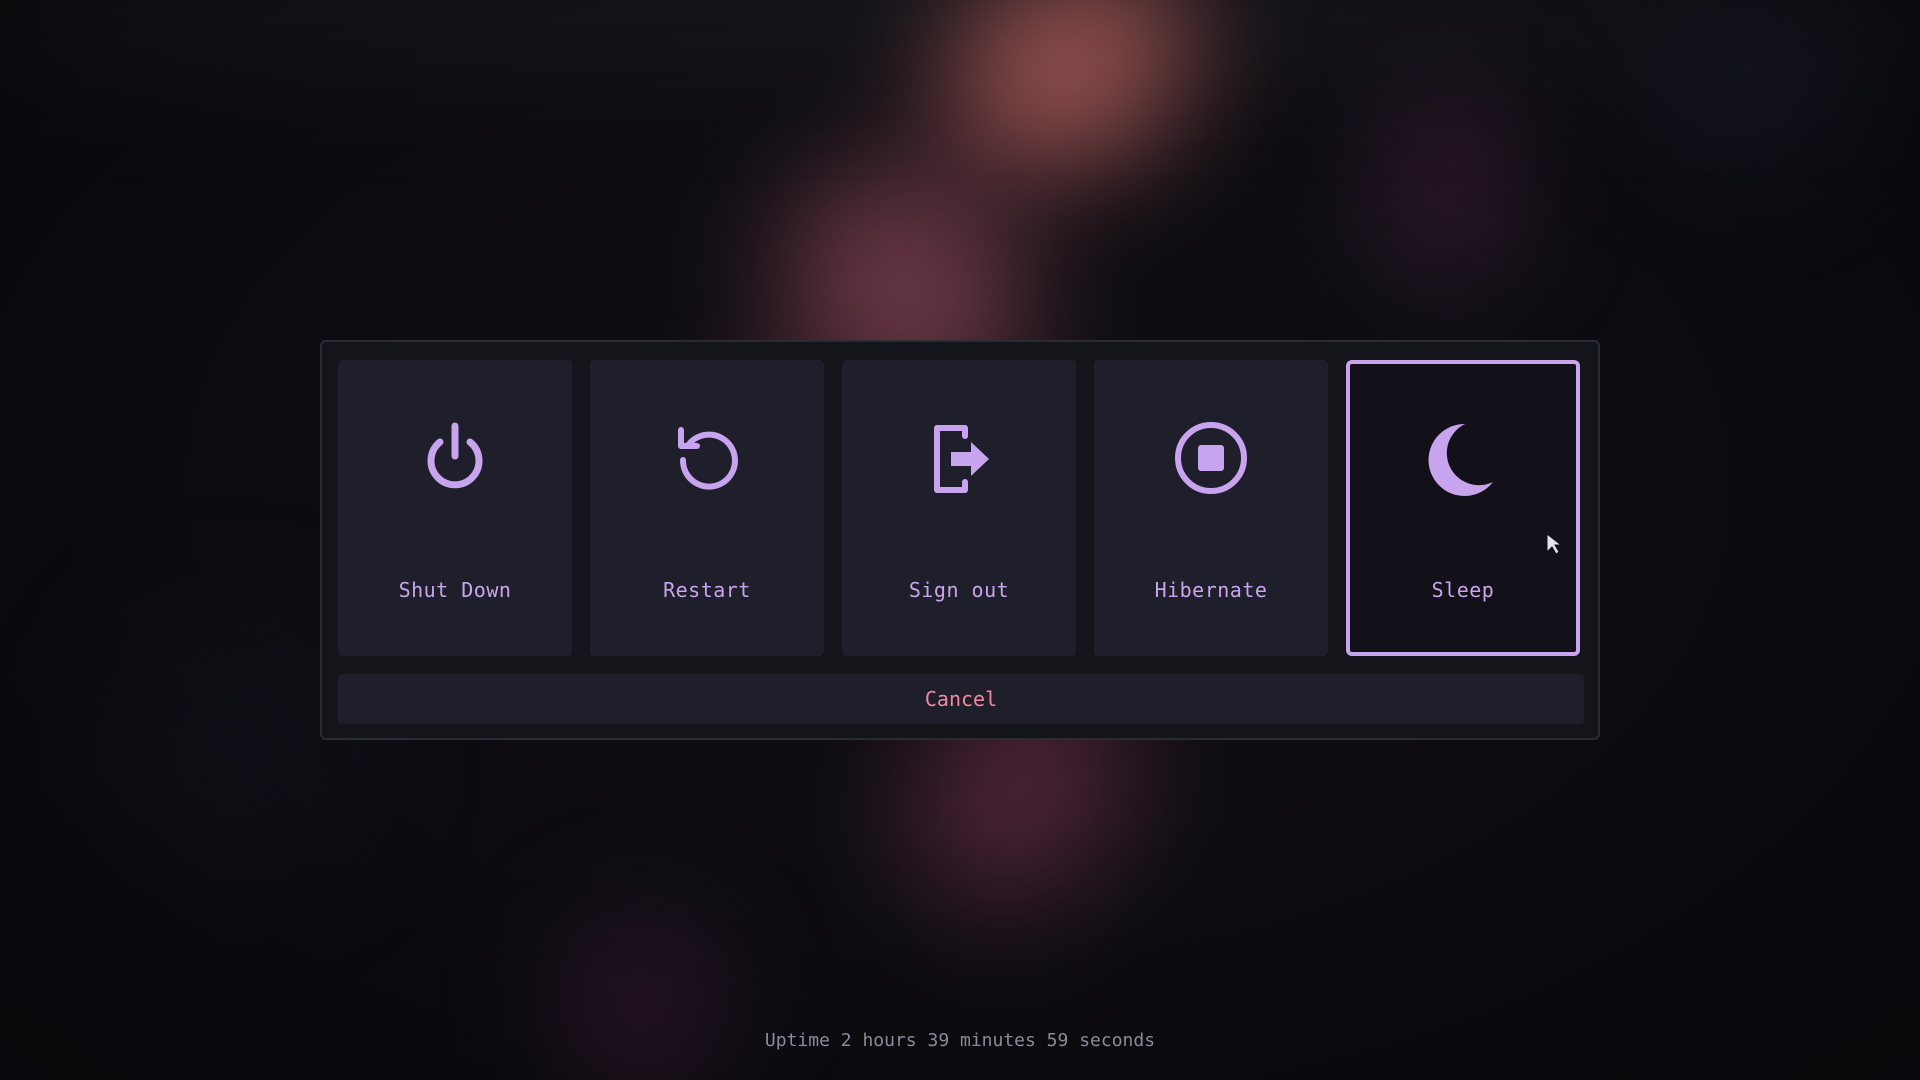  What do you see at coordinates (1211, 590) in the screenshot?
I see `hibernate-label: Hibernate` at bounding box center [1211, 590].